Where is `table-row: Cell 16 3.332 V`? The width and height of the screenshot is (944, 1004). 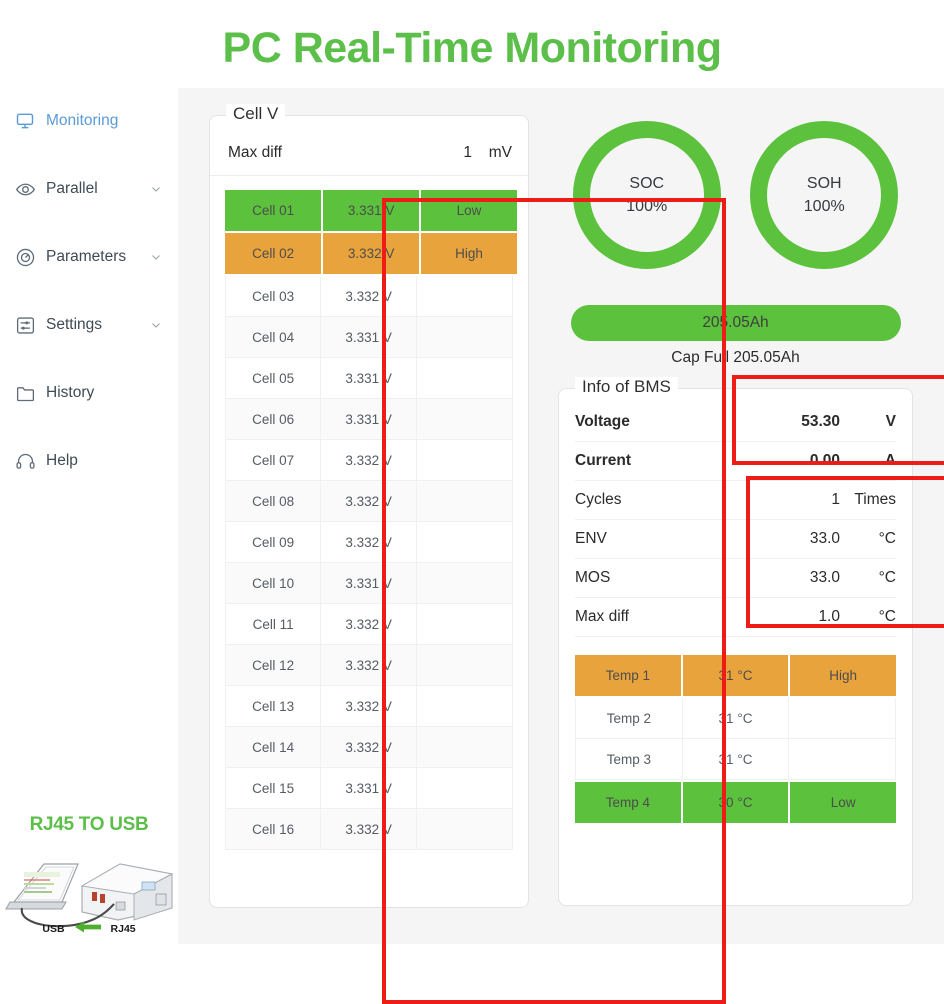 table-row: Cell 16 3.332 V is located at coordinates (369, 829).